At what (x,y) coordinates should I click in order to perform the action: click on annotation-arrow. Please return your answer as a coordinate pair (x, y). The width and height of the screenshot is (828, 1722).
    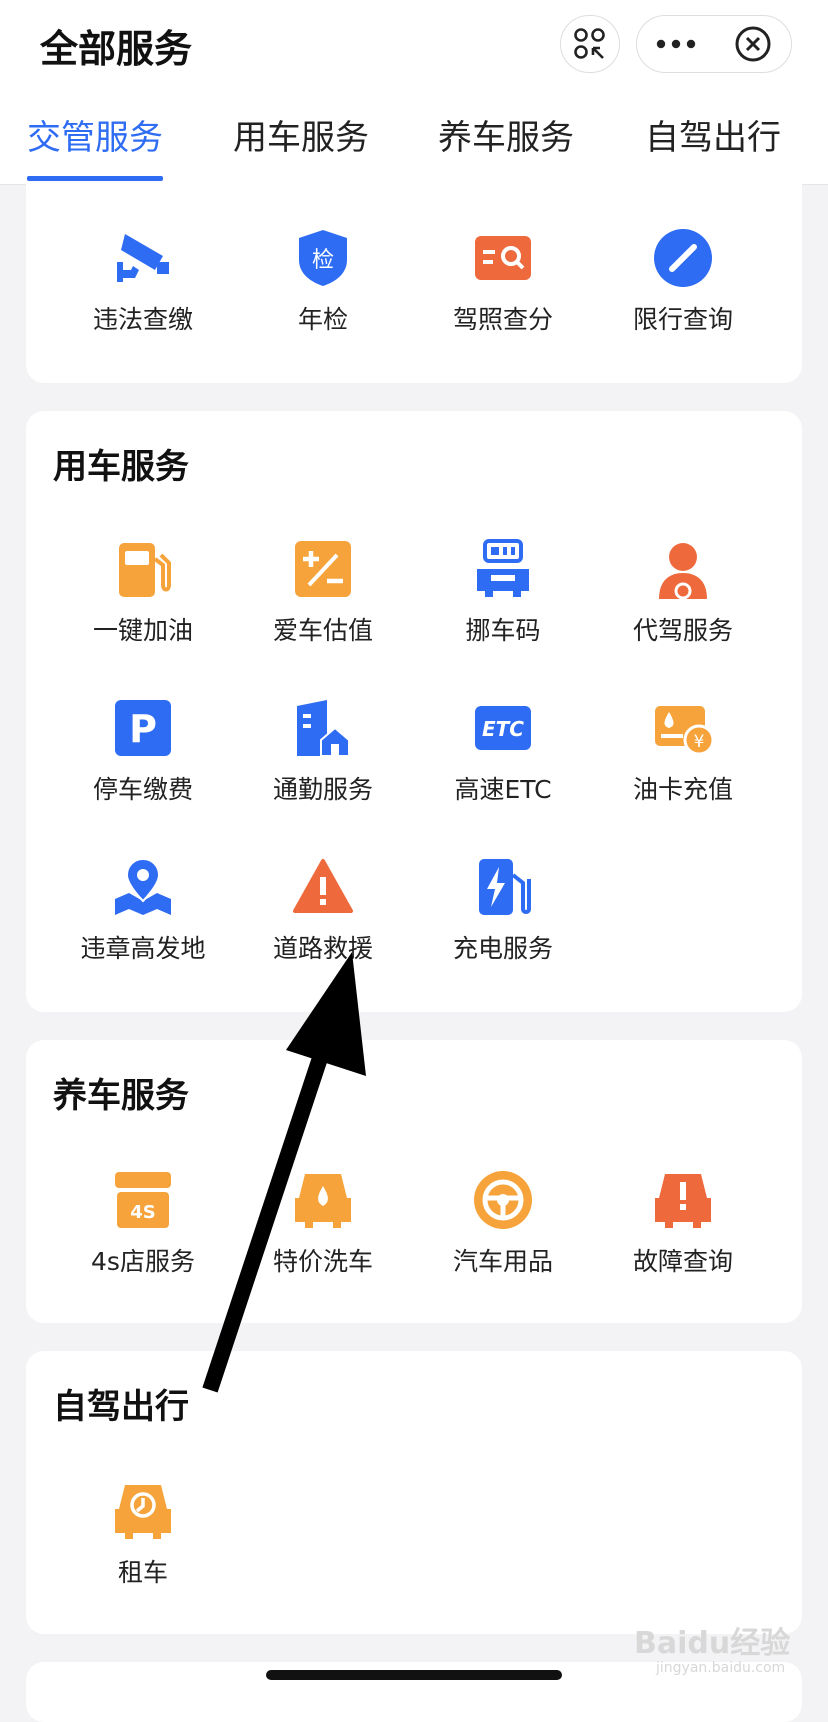
    Looking at the image, I should click on (284, 1172).